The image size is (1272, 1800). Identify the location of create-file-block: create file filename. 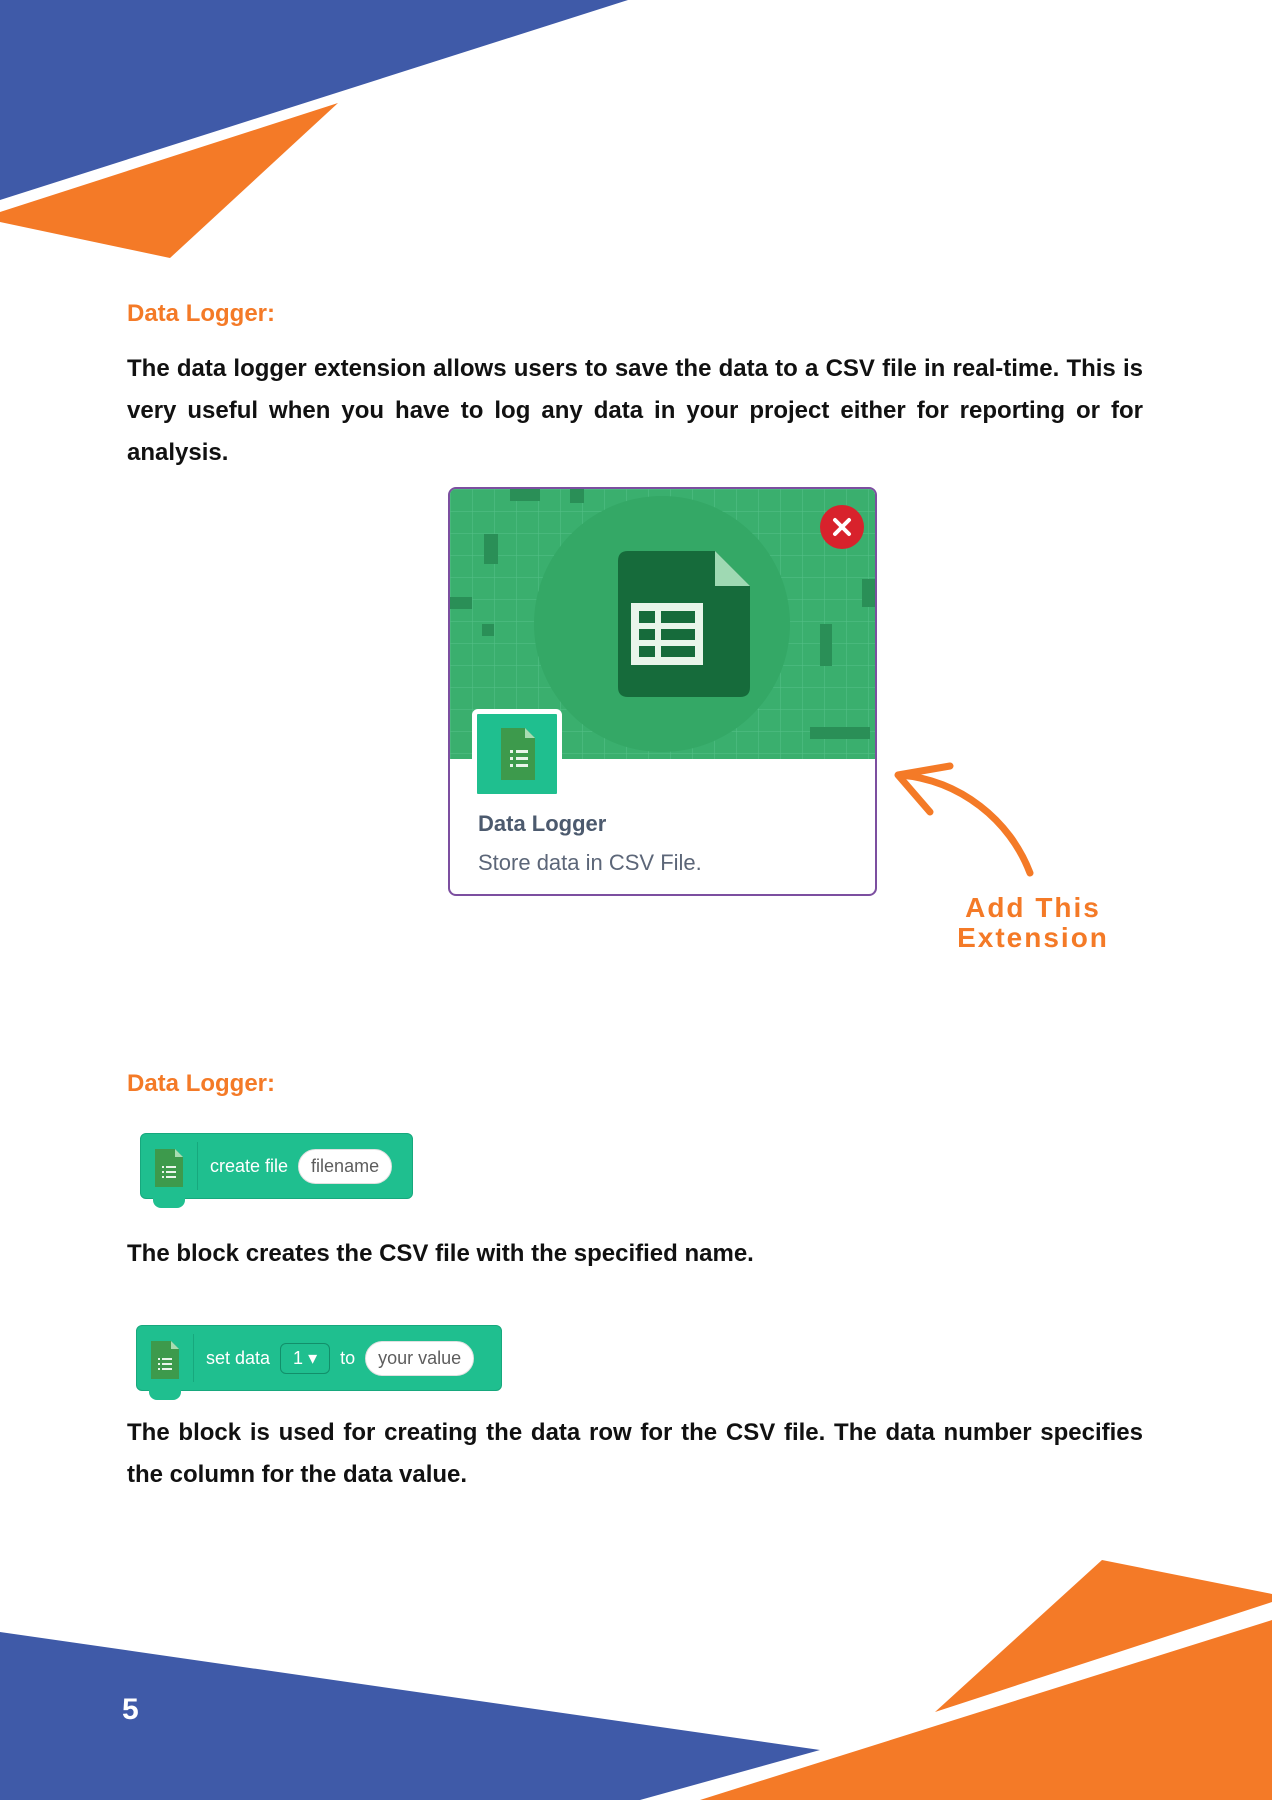
(276, 1170).